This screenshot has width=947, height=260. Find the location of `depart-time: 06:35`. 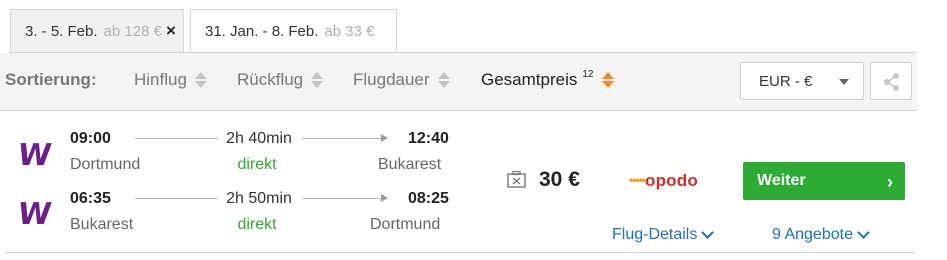

depart-time: 06:35 is located at coordinates (90, 198).